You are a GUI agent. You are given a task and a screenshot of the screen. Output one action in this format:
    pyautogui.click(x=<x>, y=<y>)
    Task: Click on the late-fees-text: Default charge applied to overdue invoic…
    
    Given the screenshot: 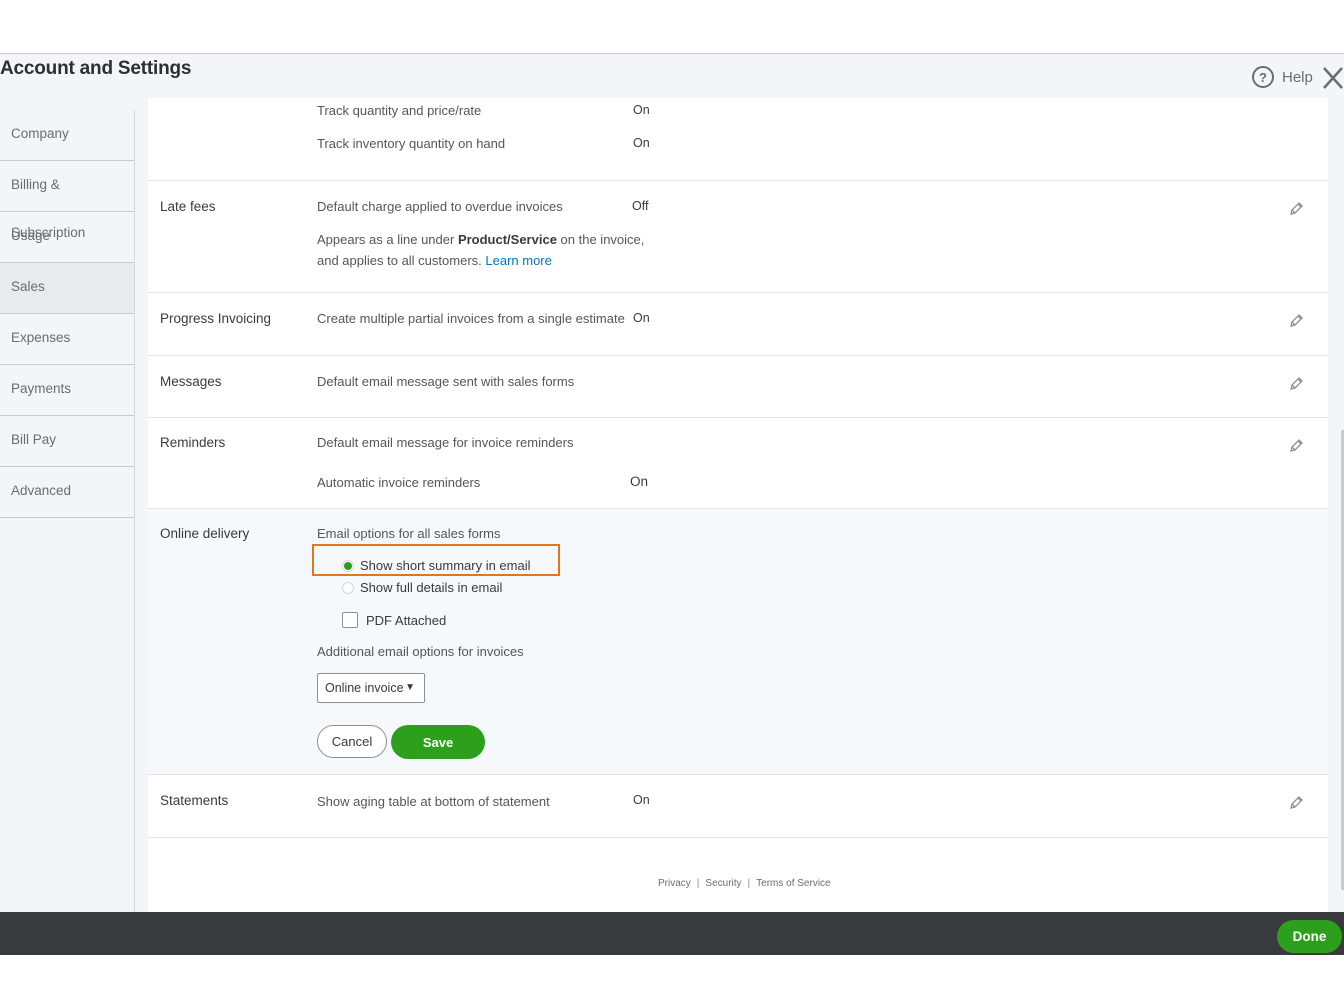 What is the action you would take?
    pyautogui.click(x=440, y=206)
    